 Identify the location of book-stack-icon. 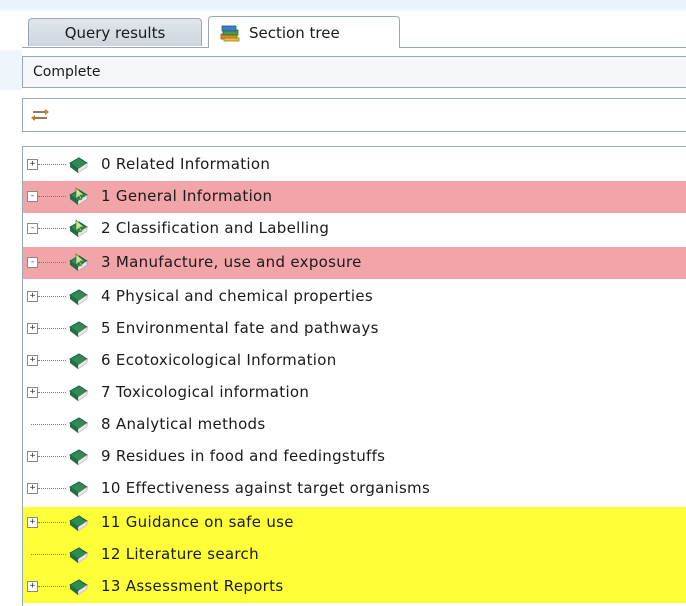
(230, 33).